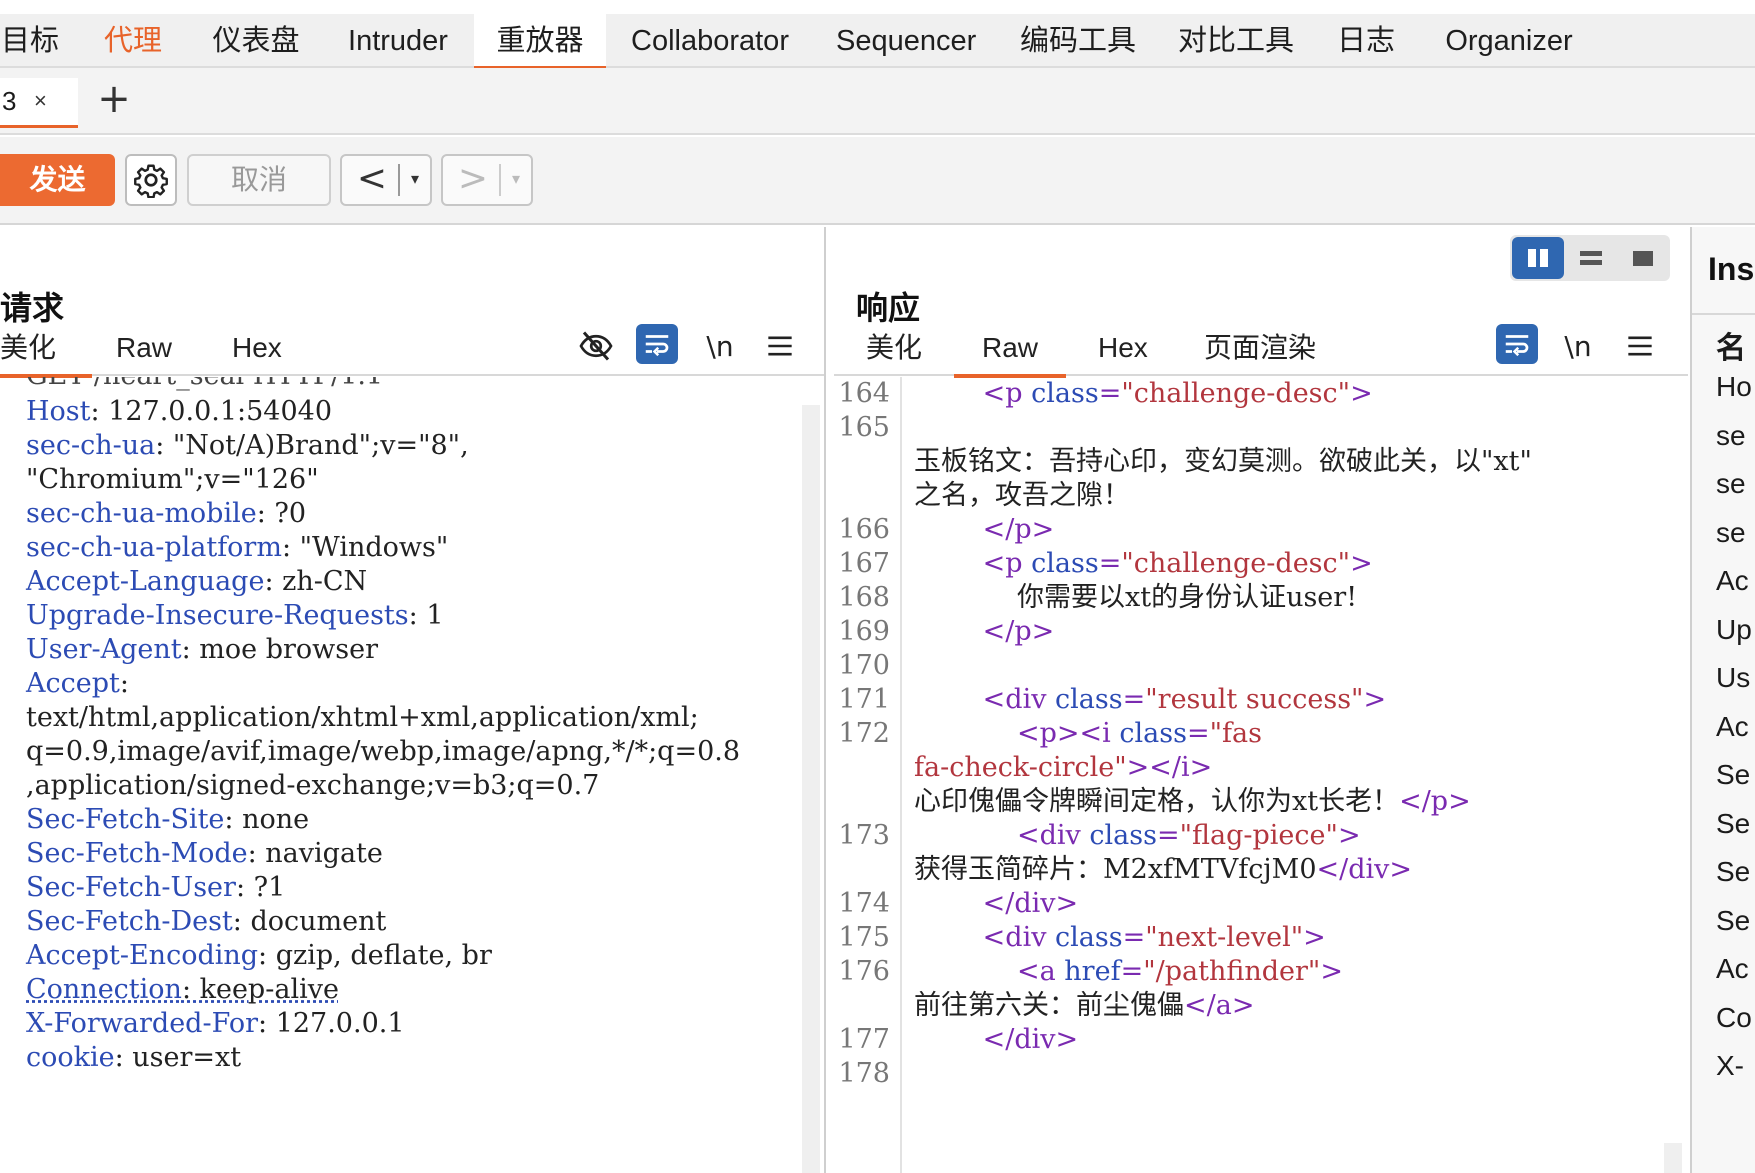 The image size is (1755, 1173). What do you see at coordinates (247, 446) in the screenshot?
I see `request-header-line: sec-ch-ua: "Not/A)Brand";v="8",` at bounding box center [247, 446].